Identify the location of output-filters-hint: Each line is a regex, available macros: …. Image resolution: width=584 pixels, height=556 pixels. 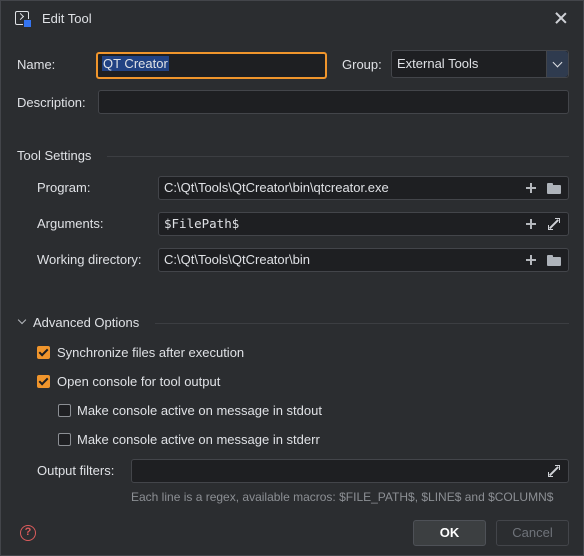
(342, 497).